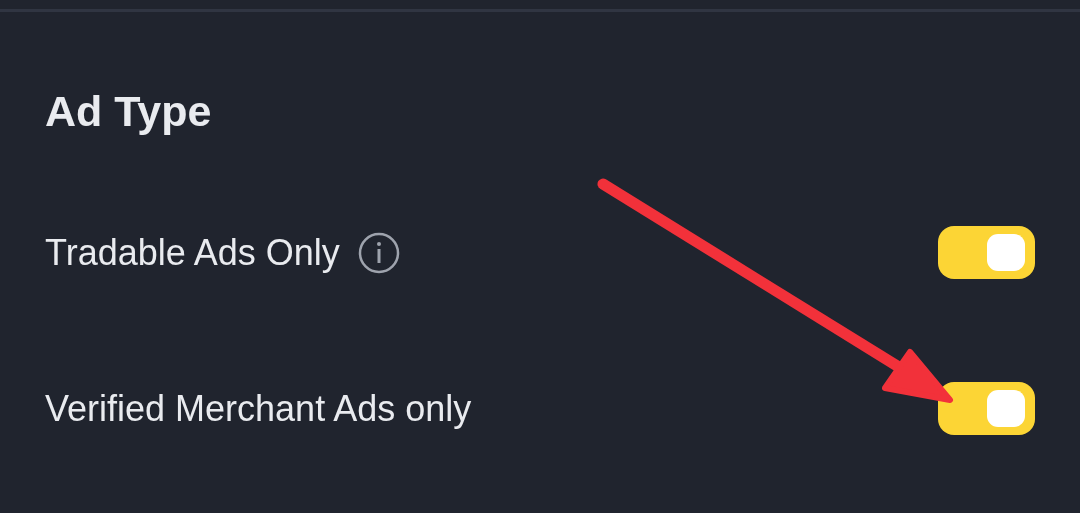  Describe the element at coordinates (378, 252) in the screenshot. I see `info-icon` at that location.